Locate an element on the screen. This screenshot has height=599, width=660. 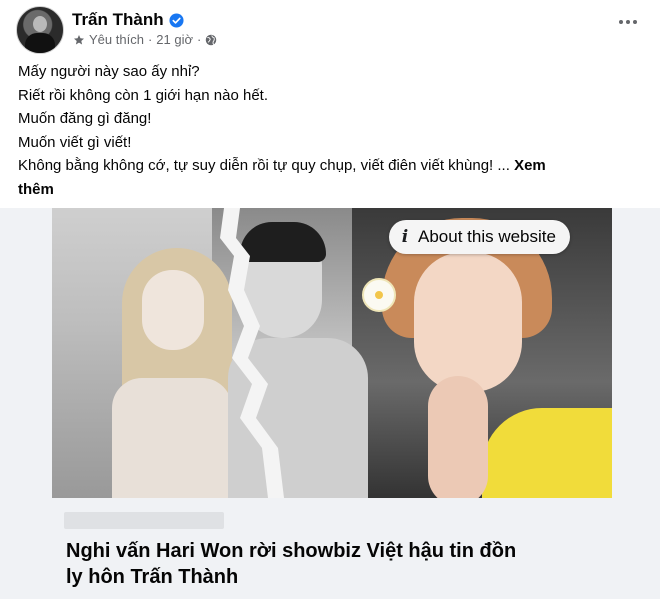
verified-badge-icon is located at coordinates (176, 20).